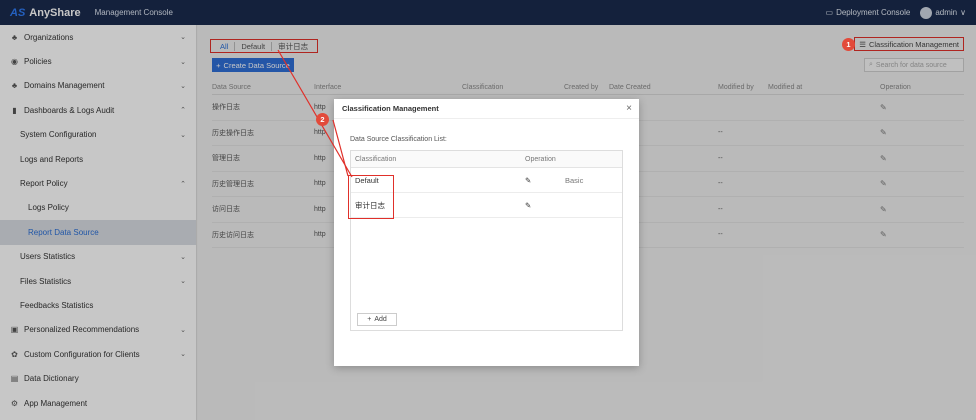 This screenshot has width=976, height=420. I want to click on arrow-line, so click(315, 113).